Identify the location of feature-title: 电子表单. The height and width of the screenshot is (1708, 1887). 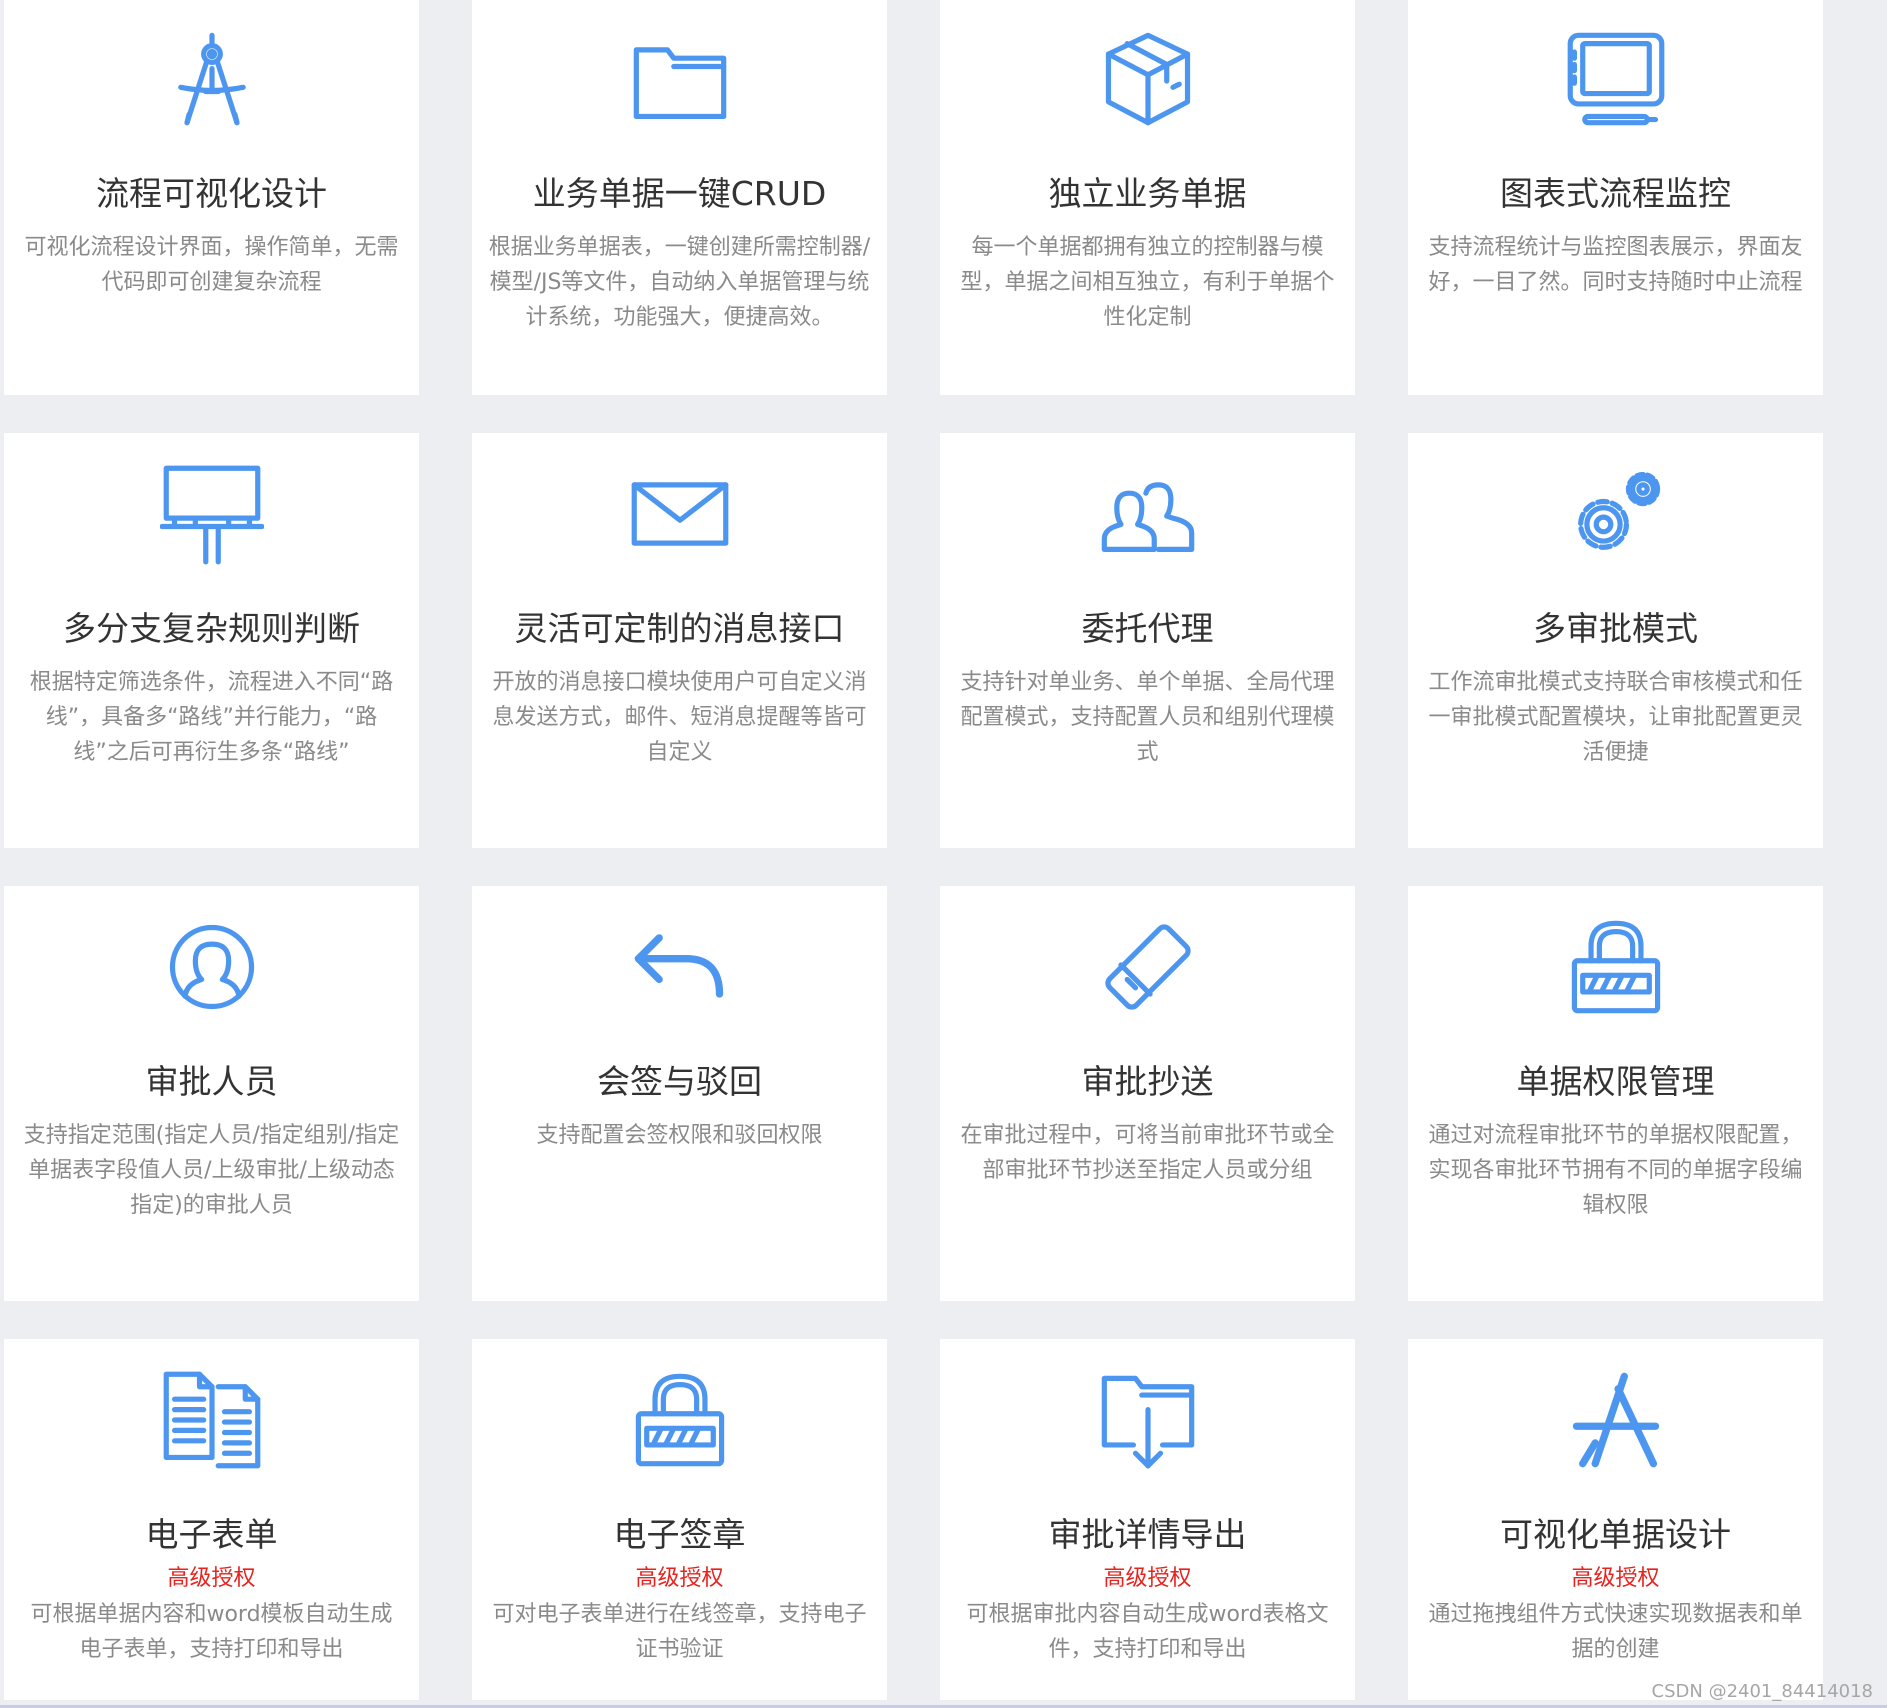
(211, 1534).